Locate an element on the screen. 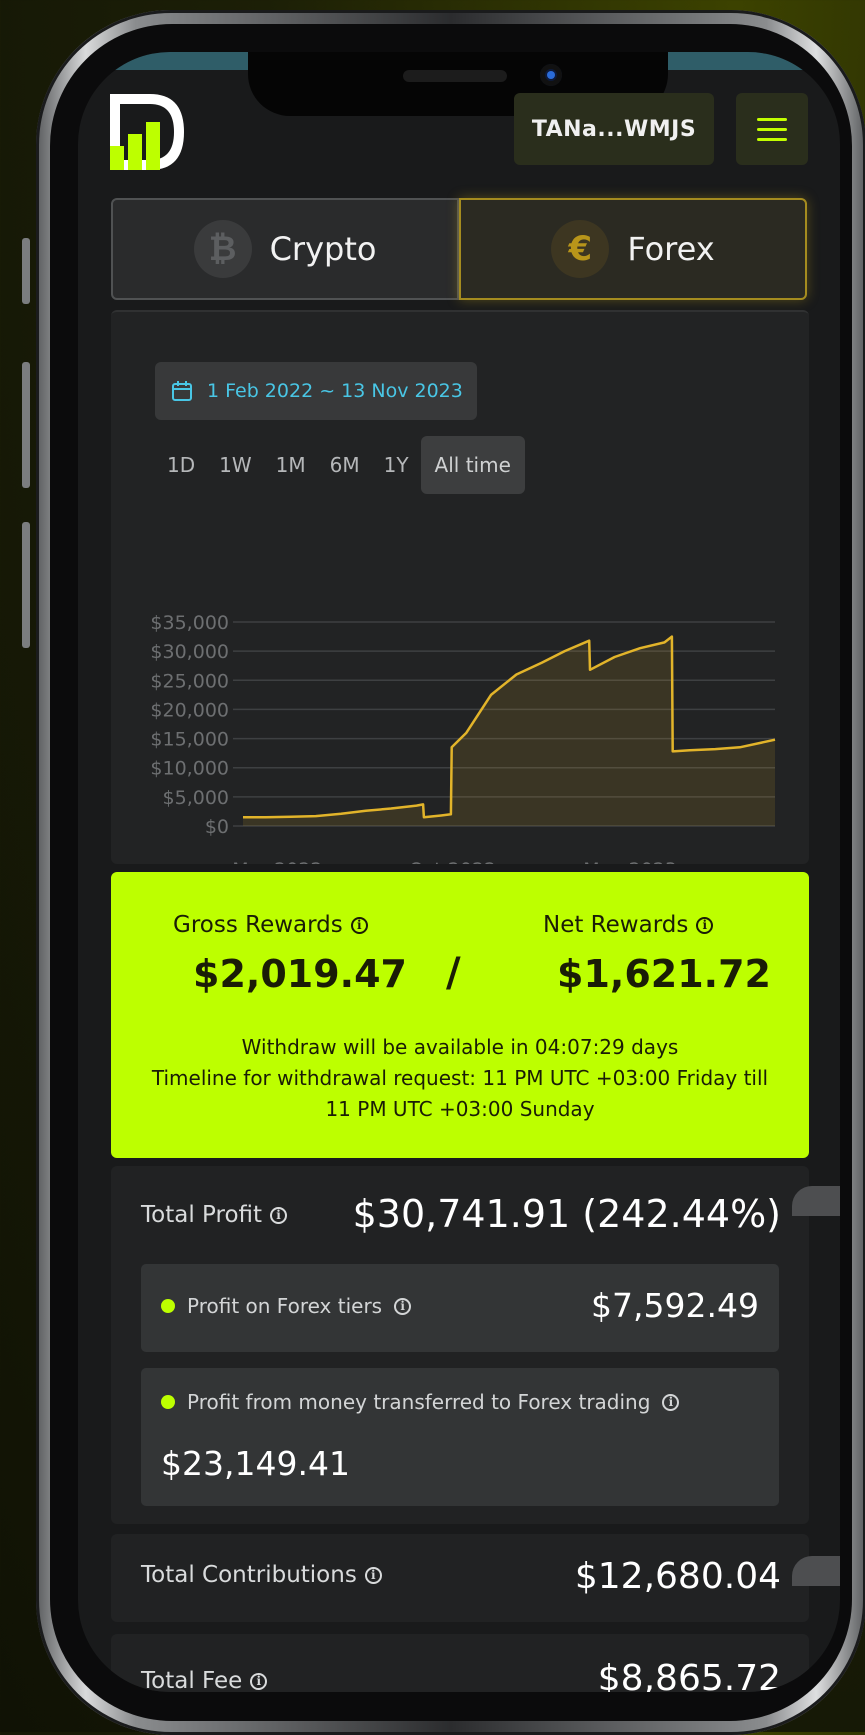 The width and height of the screenshot is (865, 1735). total-contributions-card: Total Contributions i $12,680.04 is located at coordinates (460, 1578).